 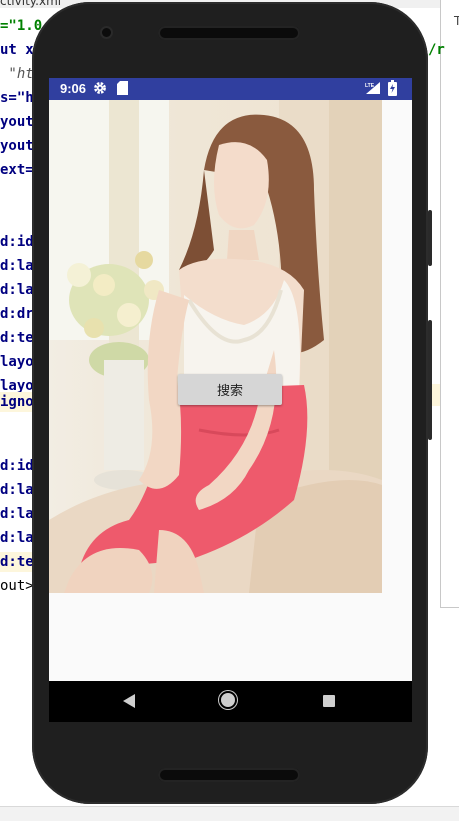 What do you see at coordinates (230, 89) in the screenshot?
I see `status-bar: 9:06 LTE` at bounding box center [230, 89].